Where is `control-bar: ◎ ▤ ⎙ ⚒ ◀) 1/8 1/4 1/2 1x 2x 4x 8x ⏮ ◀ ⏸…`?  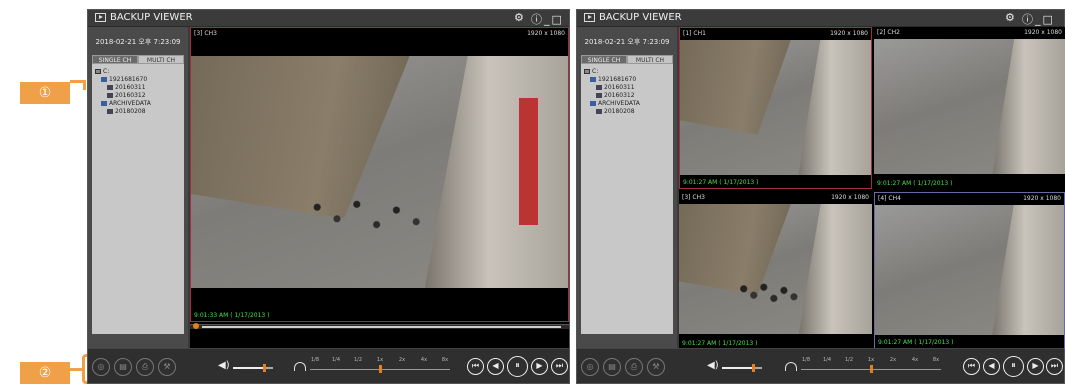 control-bar: ◎ ▤ ⎙ ⚒ ◀) 1/8 1/4 1/2 1x 2x 4x 8x ⏮ ◀ ⏸… is located at coordinates (820, 365).